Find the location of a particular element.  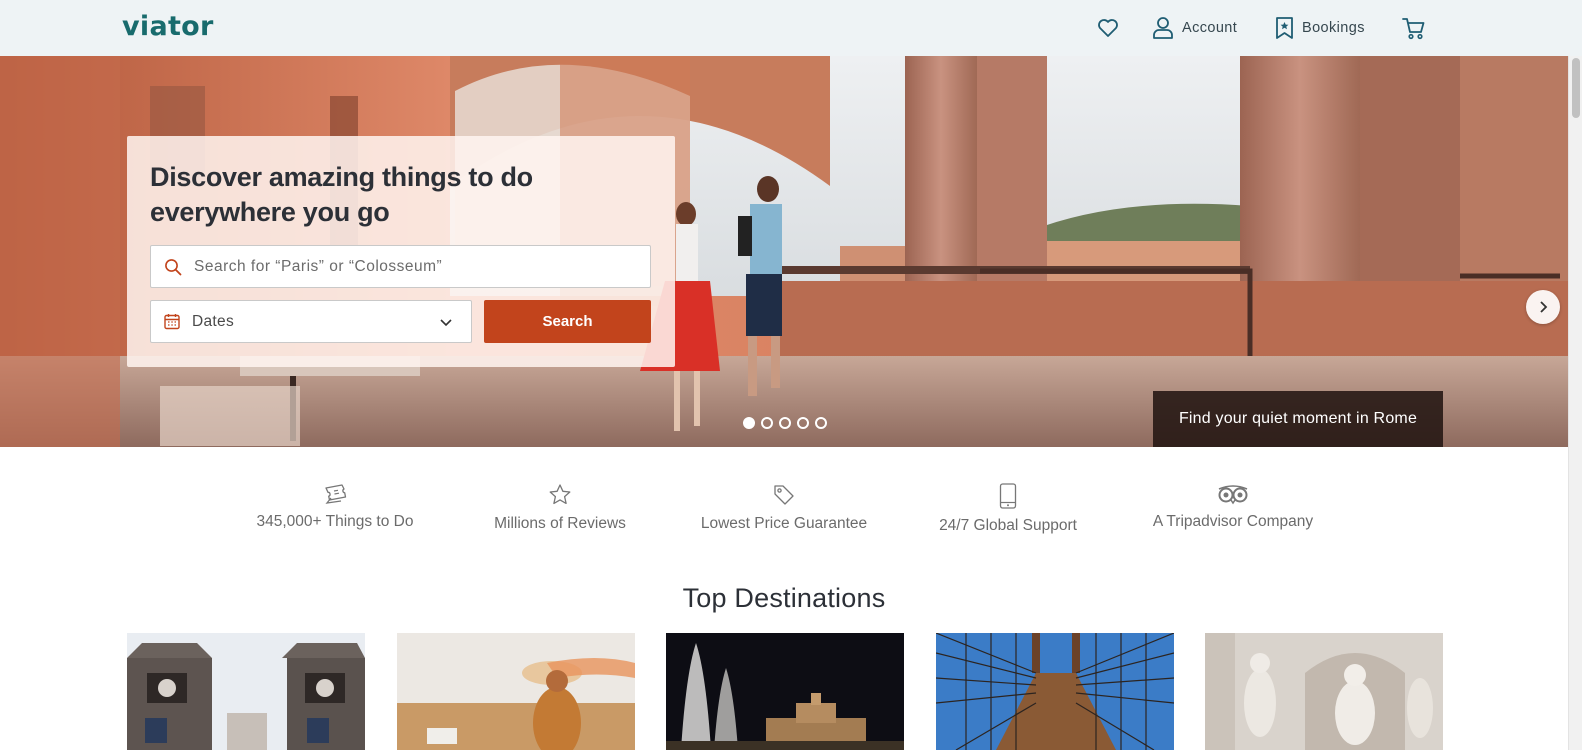

feature-label: Millions of Reviews is located at coordinates (560, 523).